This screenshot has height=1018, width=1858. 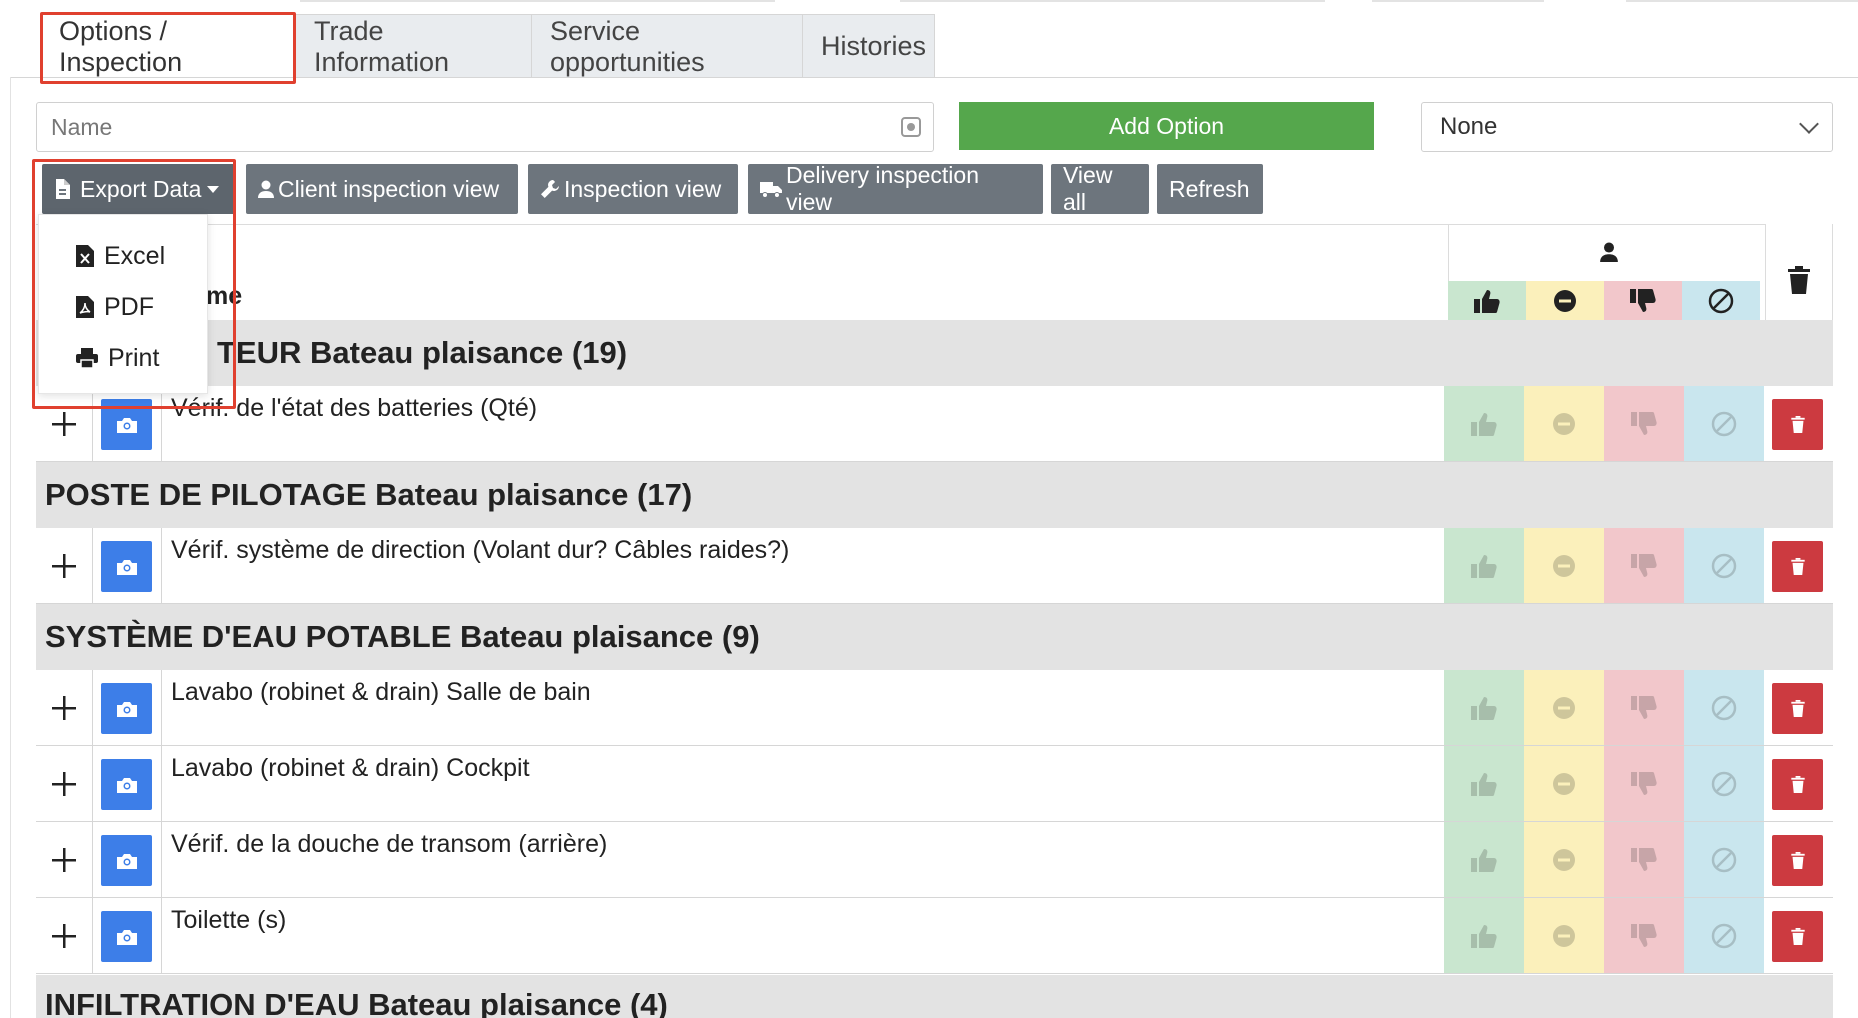 What do you see at coordinates (85, 256) in the screenshot?
I see `excel-file-icon` at bounding box center [85, 256].